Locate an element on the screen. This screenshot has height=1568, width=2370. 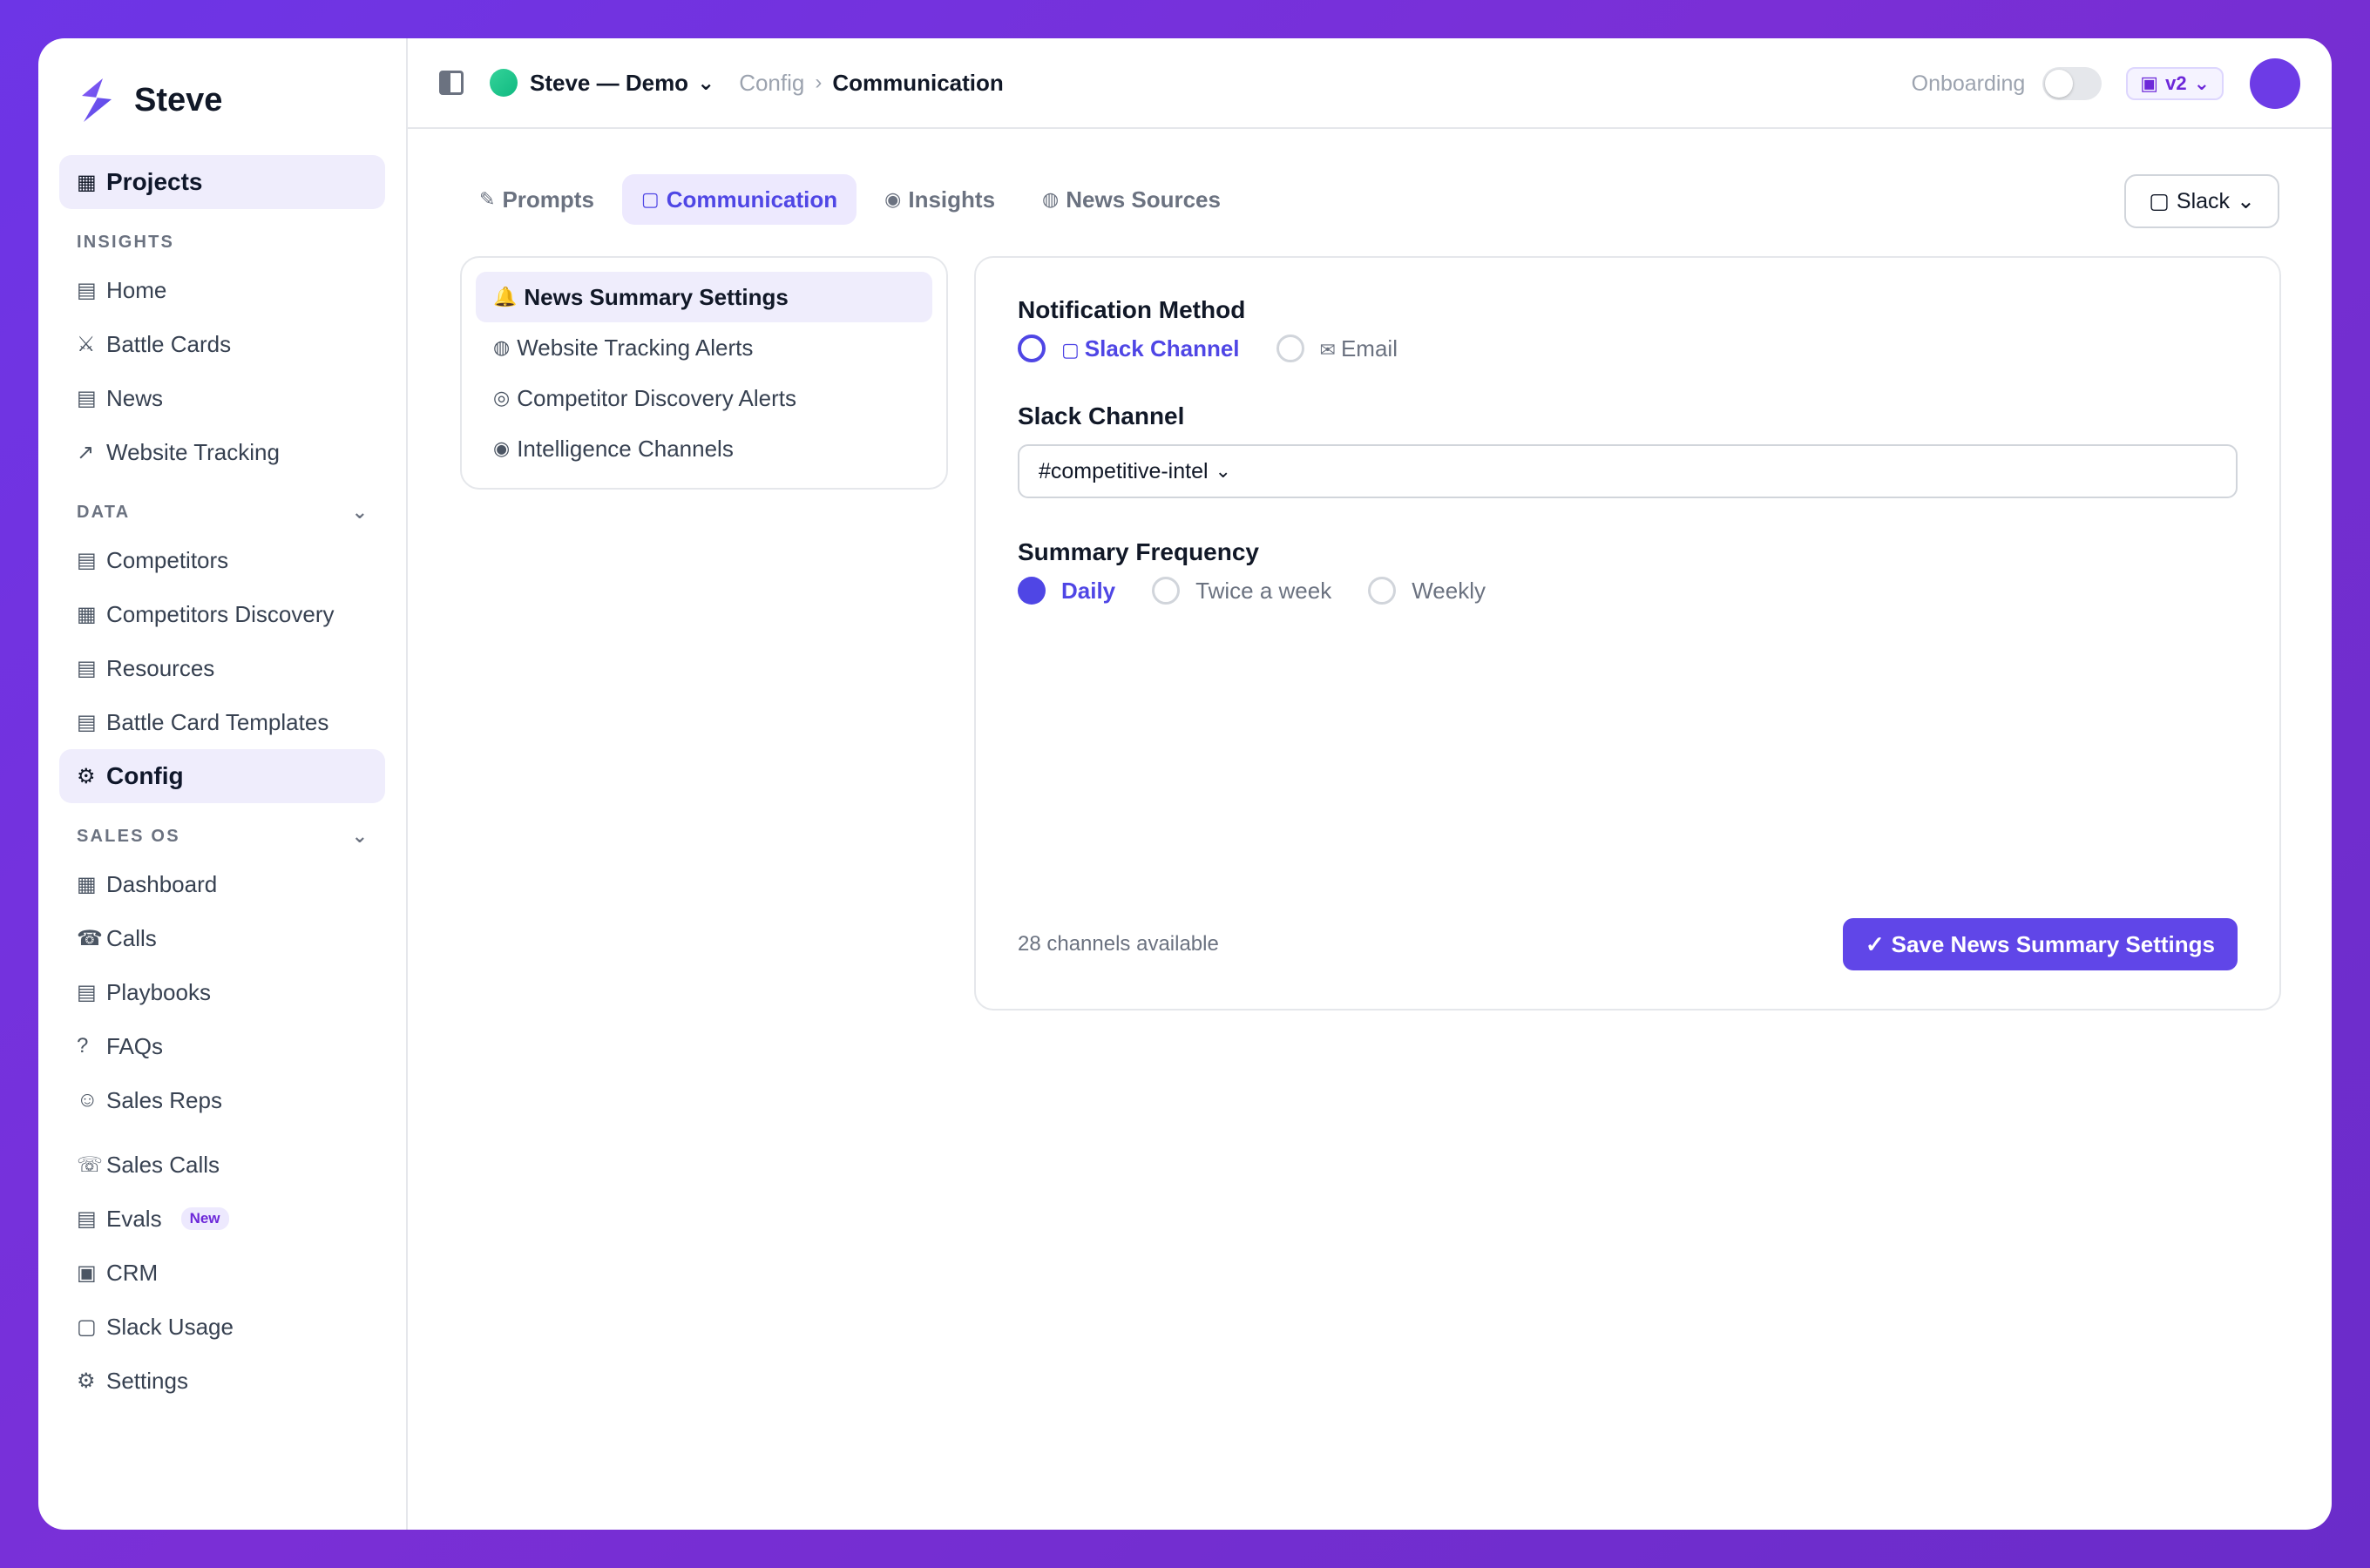
subnav-news-summary-settings: 🔔 News Summary Settings is located at coordinates (704, 297).